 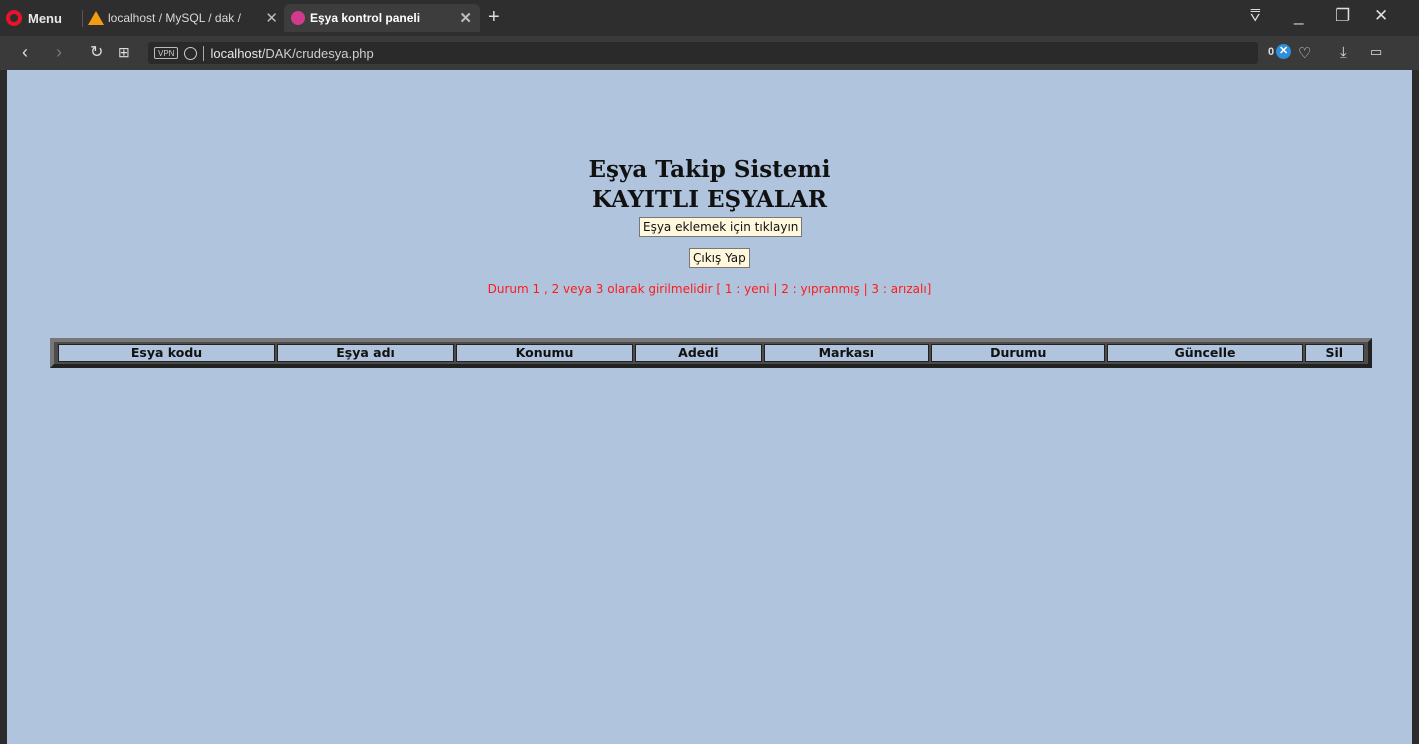 What do you see at coordinates (1284, 51) in the screenshot?
I see `adblock-icon: ✕` at bounding box center [1284, 51].